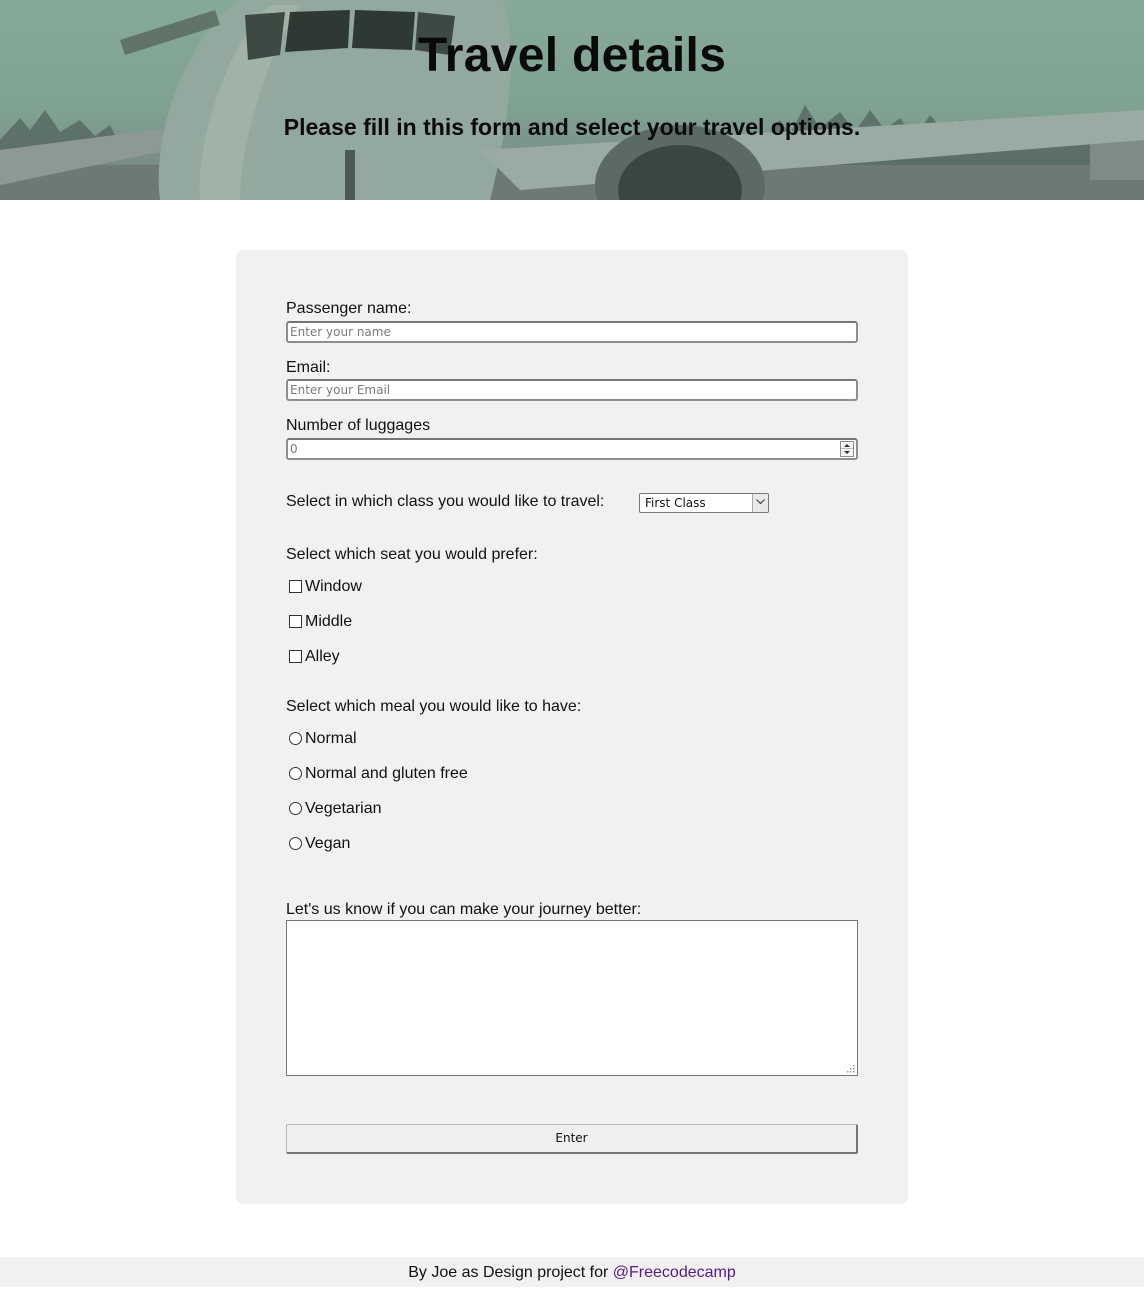  Describe the element at coordinates (572, 1139) in the screenshot. I see `submit-button: Enter` at that location.